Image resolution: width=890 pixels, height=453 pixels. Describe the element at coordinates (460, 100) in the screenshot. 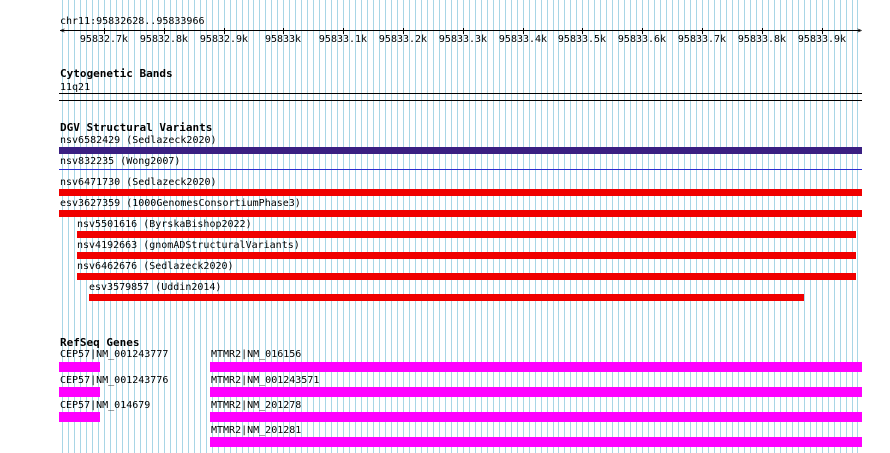

I see `track-divider` at that location.